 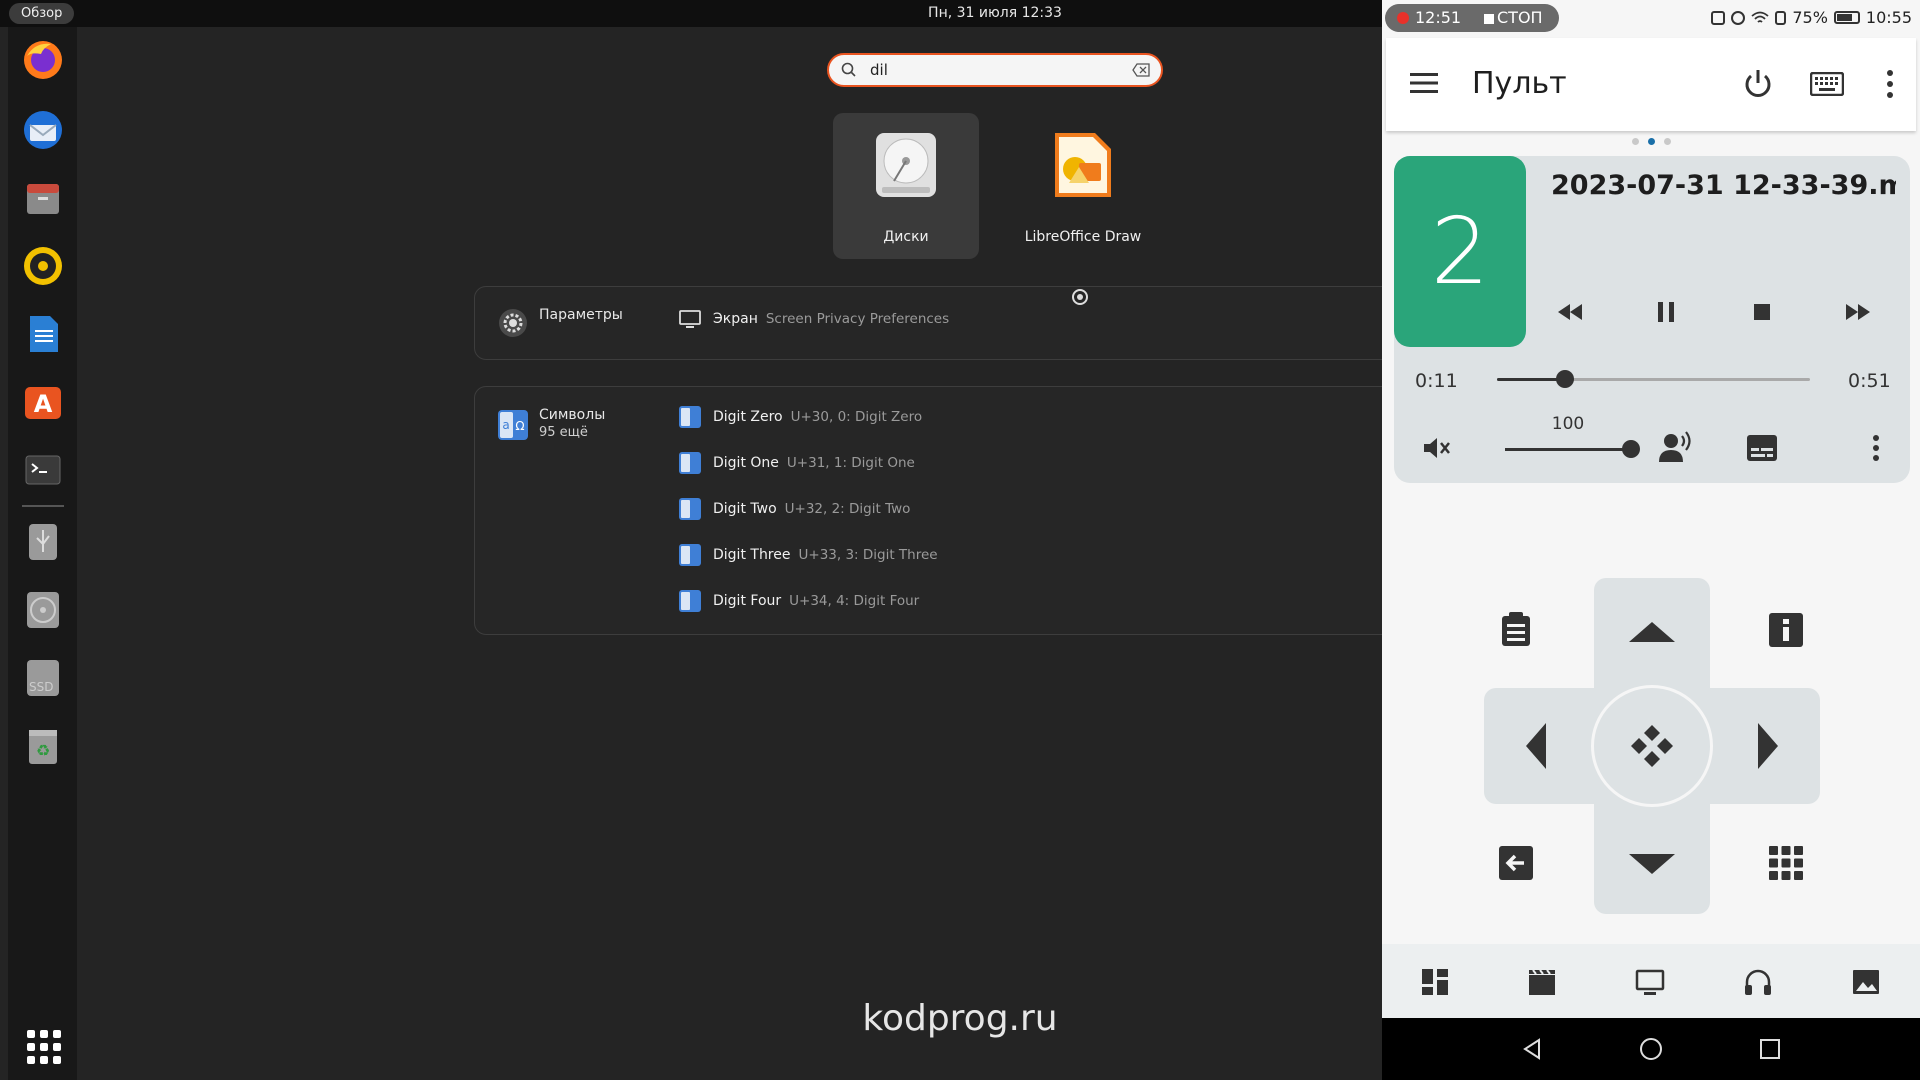 I want to click on subtitles-icon, so click(x=1762, y=448).